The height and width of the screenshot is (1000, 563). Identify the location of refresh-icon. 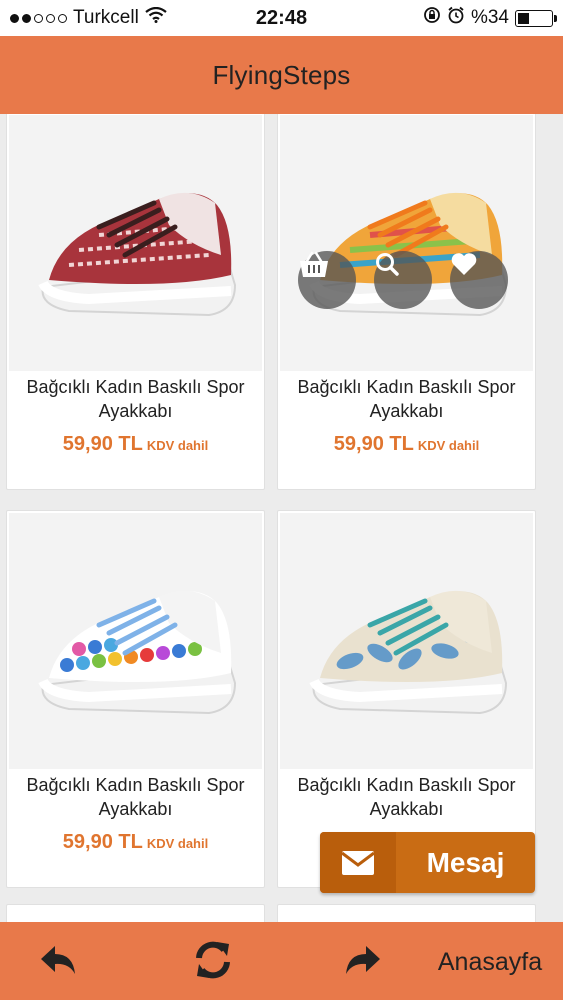
(213, 962).